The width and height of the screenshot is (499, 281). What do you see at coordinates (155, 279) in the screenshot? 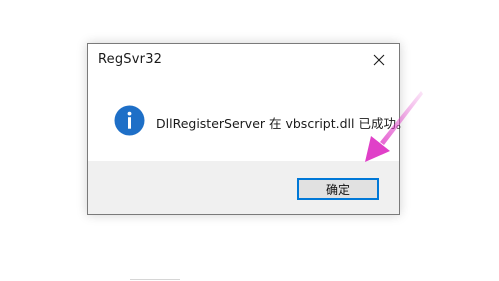
I see `page-edge-line` at bounding box center [155, 279].